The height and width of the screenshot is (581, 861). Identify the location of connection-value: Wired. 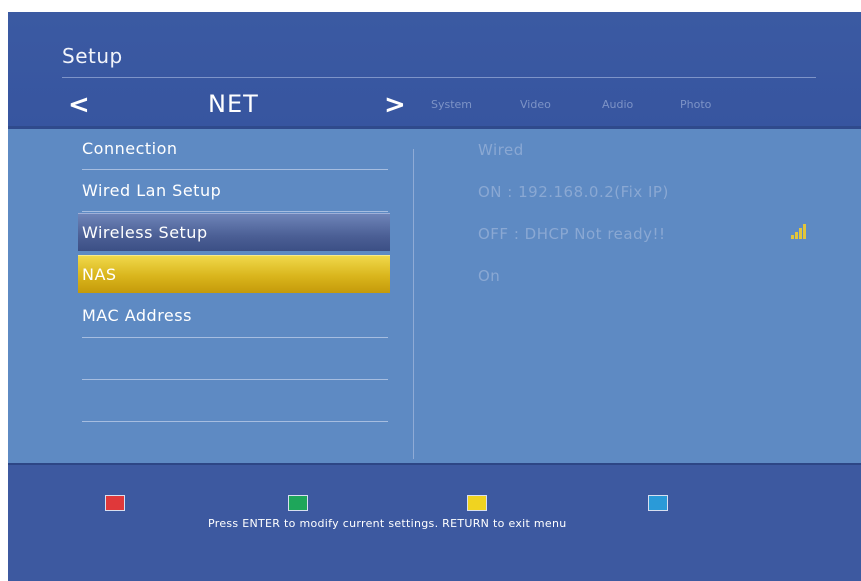
(501, 150).